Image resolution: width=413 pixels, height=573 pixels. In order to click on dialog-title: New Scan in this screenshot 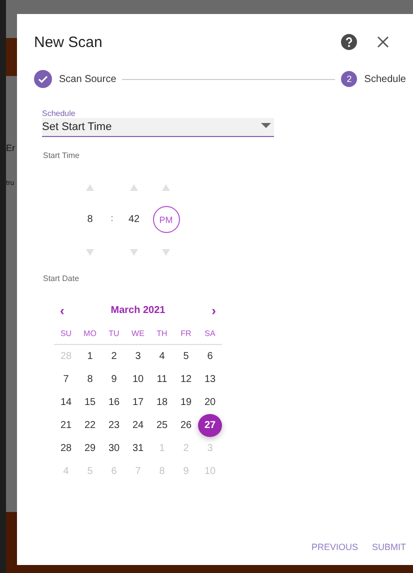, I will do `click(69, 42)`.